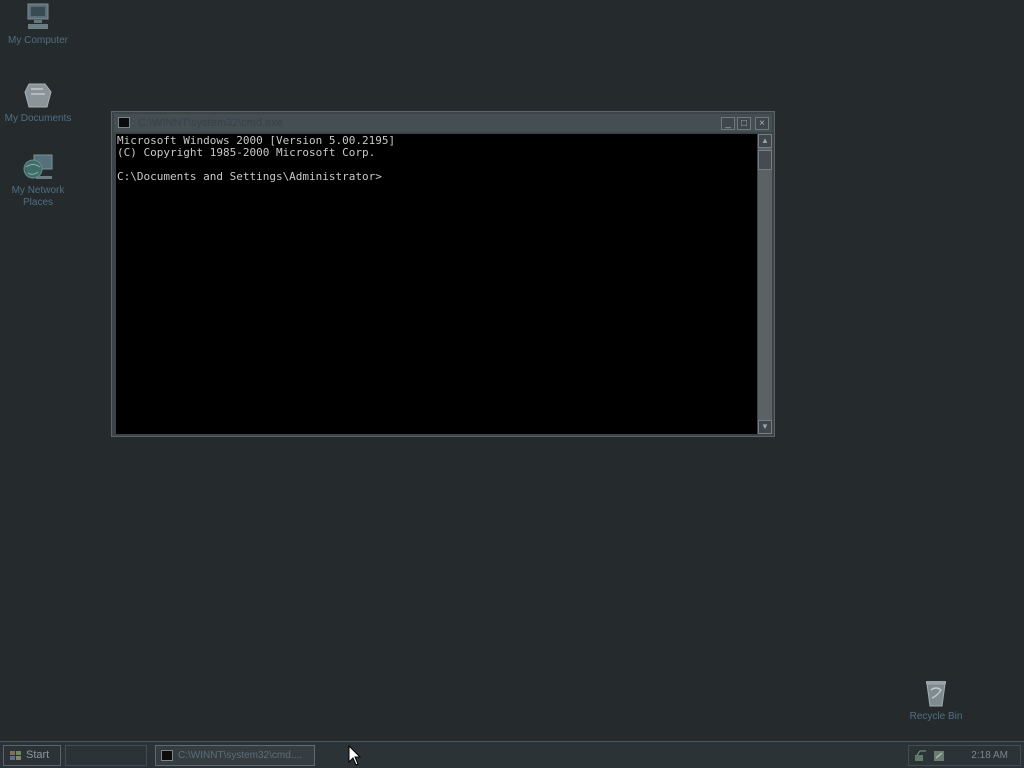 Image resolution: width=1024 pixels, height=768 pixels. I want to click on scroll-up-button: ▲, so click(765, 141).